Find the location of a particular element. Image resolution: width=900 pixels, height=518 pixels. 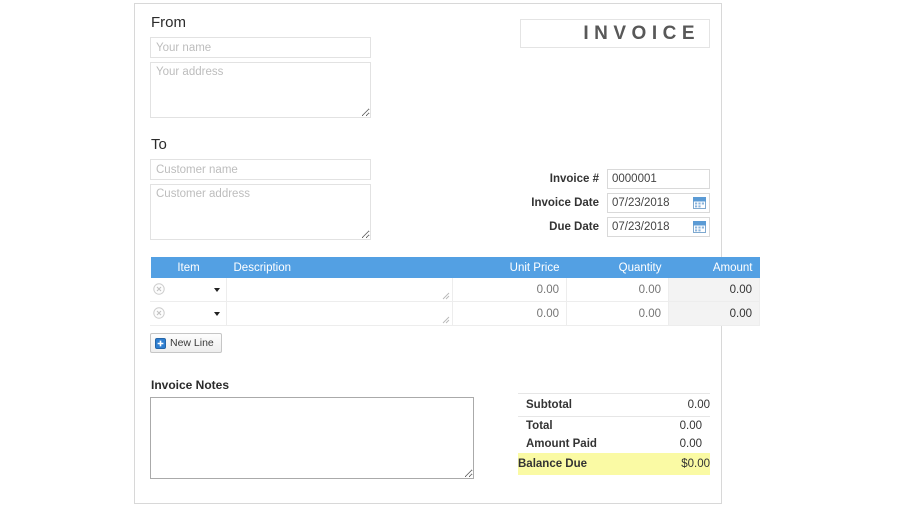

balance-due-row: Balance Due $0.00 is located at coordinates (614, 463).